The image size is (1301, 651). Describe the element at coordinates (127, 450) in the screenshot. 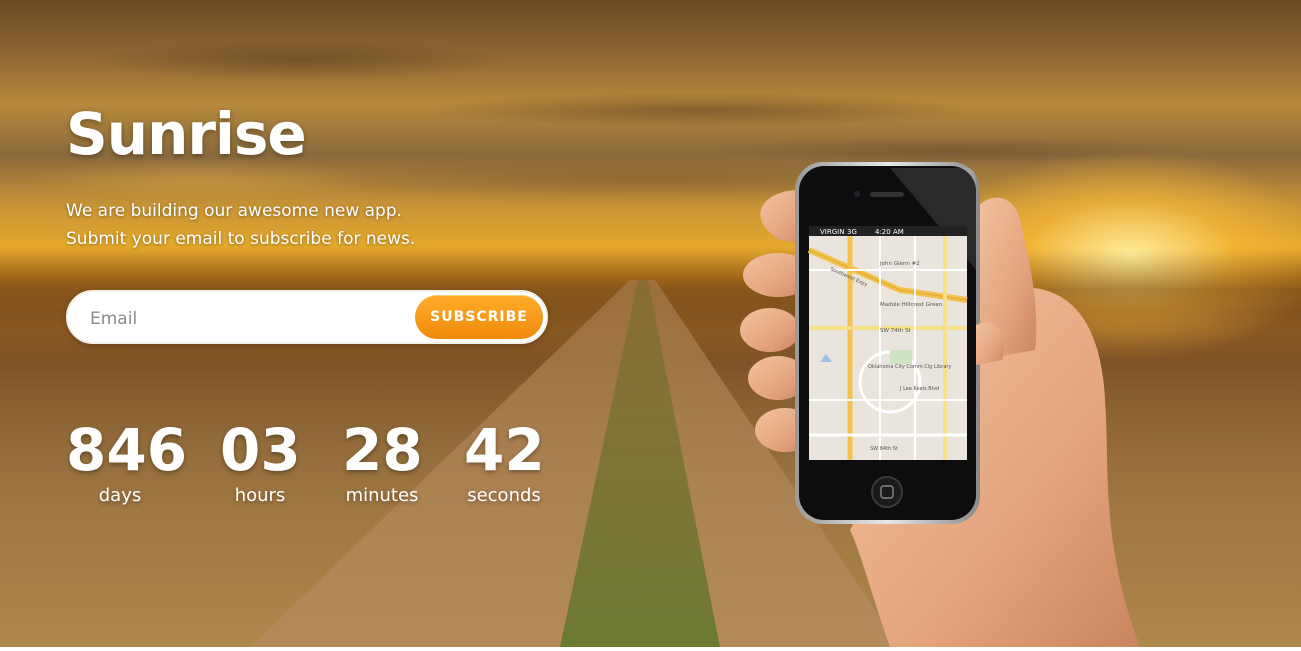

I see `days-value: 846` at that location.